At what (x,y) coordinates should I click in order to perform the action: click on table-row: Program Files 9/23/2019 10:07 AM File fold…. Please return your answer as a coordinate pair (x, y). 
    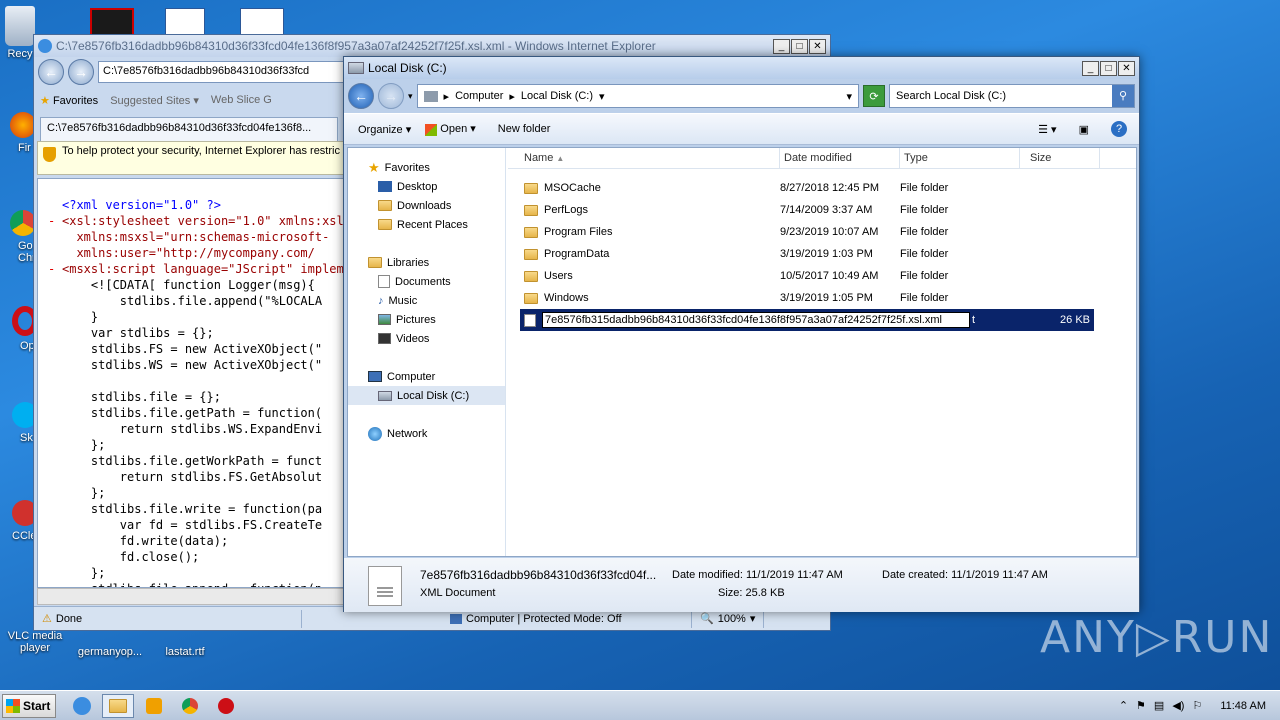
    Looking at the image, I should click on (822, 232).